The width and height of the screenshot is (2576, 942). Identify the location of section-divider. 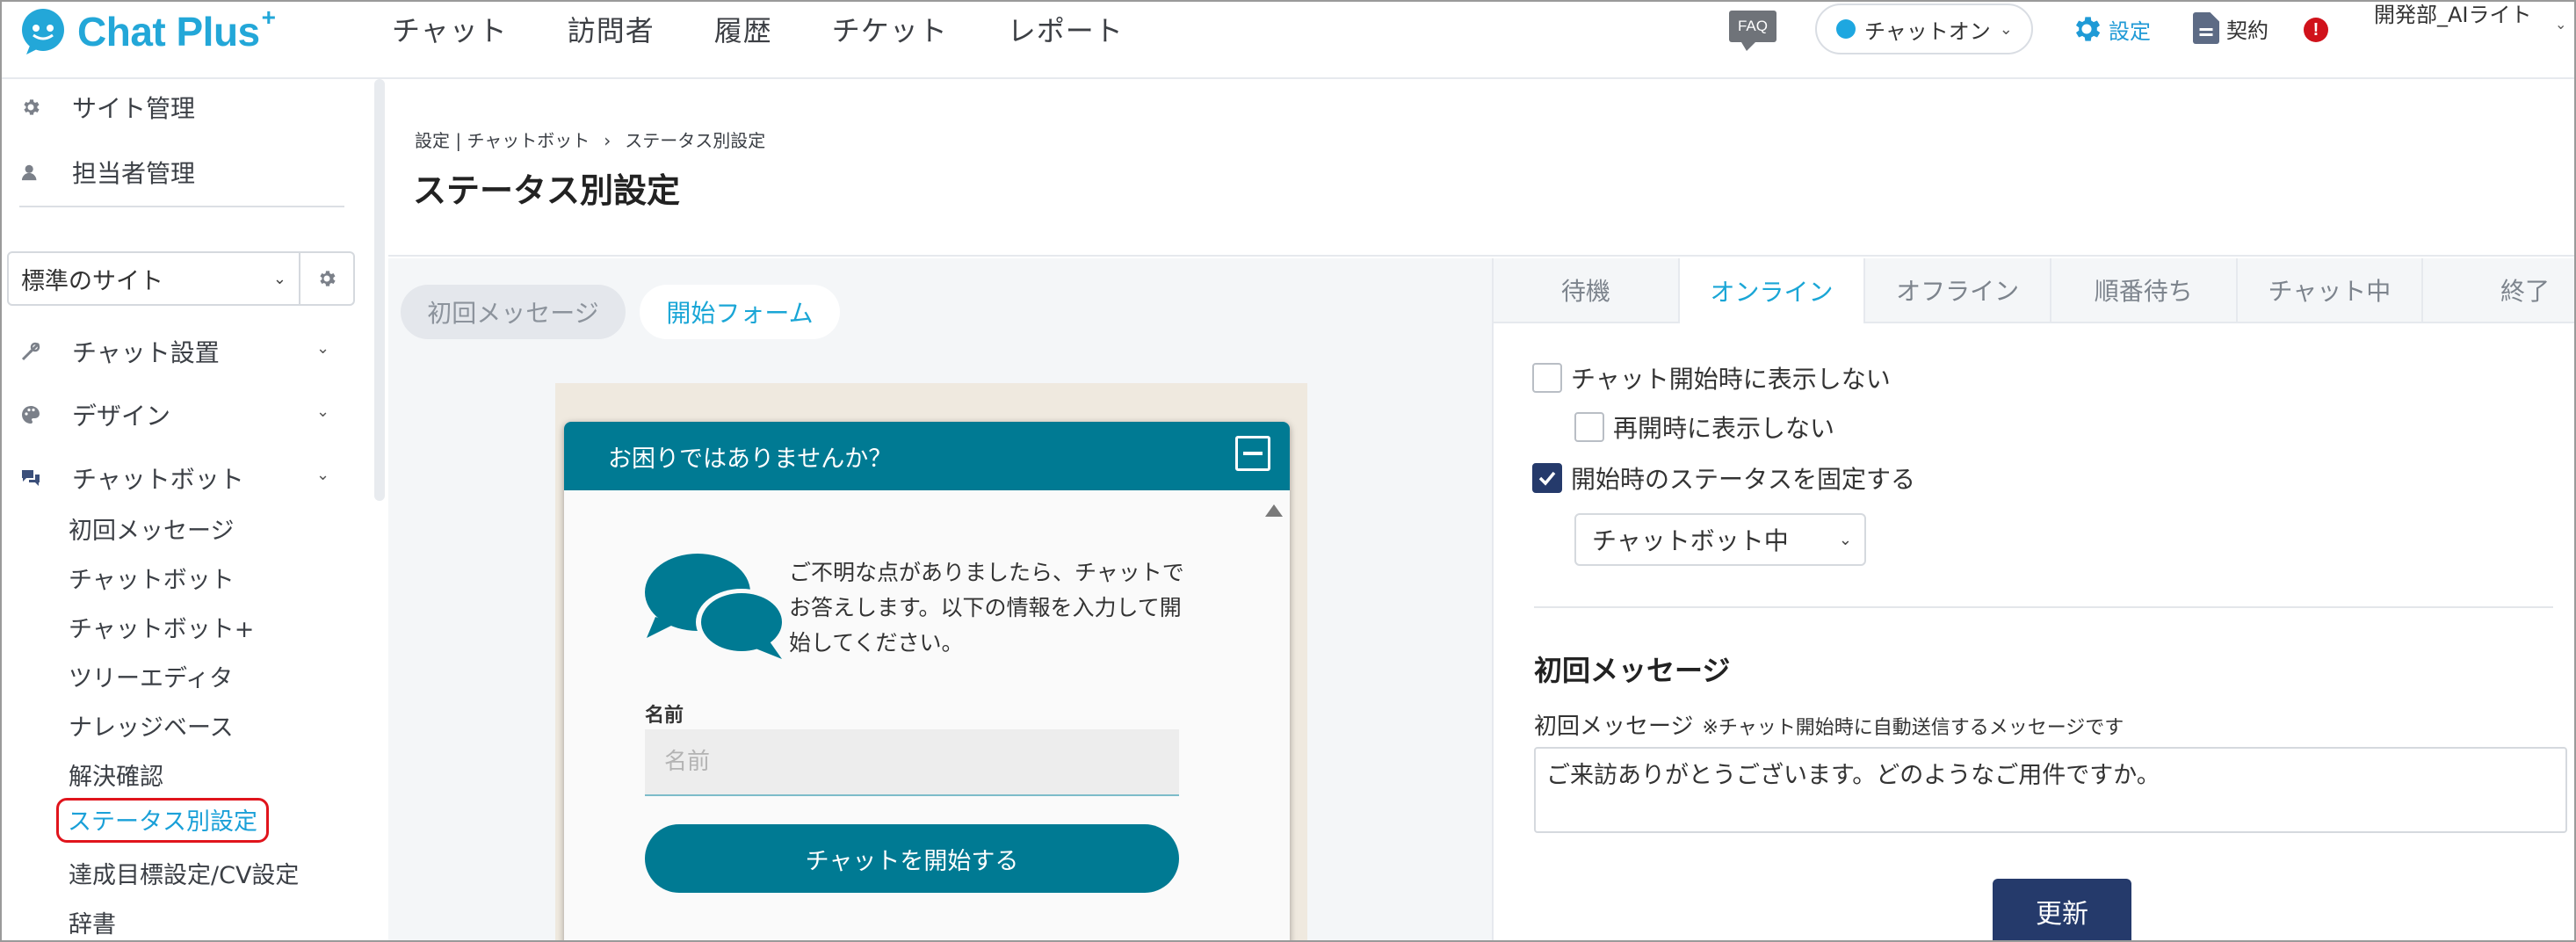
(2043, 607).